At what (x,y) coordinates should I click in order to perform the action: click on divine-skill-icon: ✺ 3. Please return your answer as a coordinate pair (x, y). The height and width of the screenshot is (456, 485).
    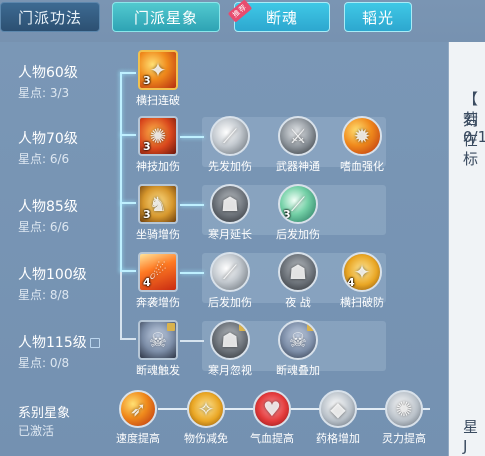
    Looking at the image, I should click on (158, 136).